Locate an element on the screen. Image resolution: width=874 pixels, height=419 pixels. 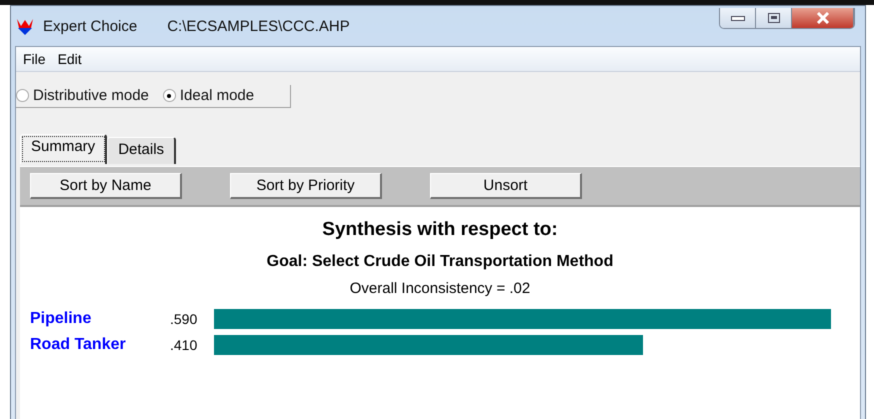
maximize-button is located at coordinates (774, 18).